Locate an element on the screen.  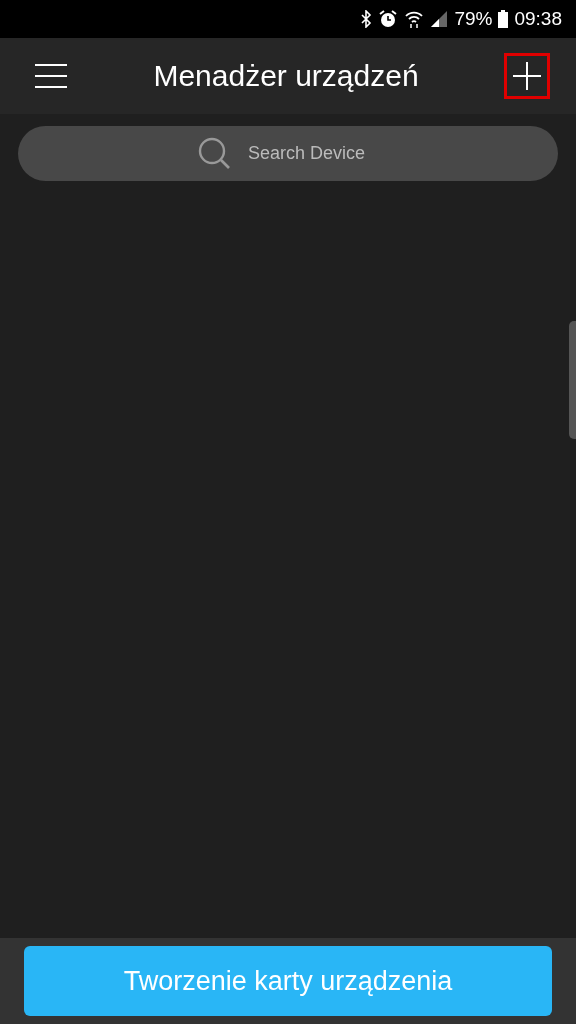
screen-title: Menadżer urządzeń is located at coordinates (286, 76).